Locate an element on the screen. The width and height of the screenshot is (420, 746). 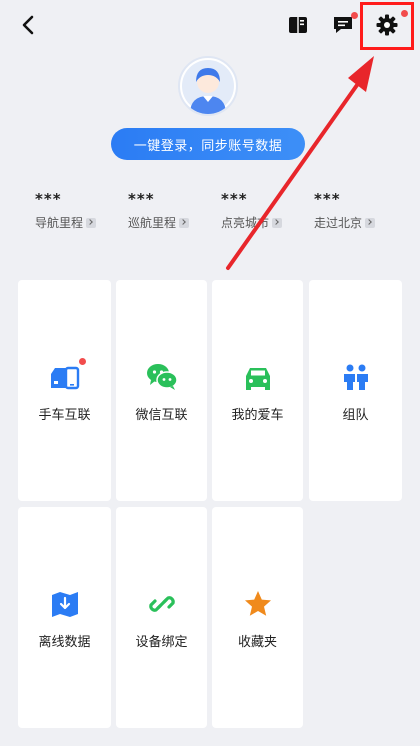
stat-label: 点亮城市 is located at coordinates (245, 223).